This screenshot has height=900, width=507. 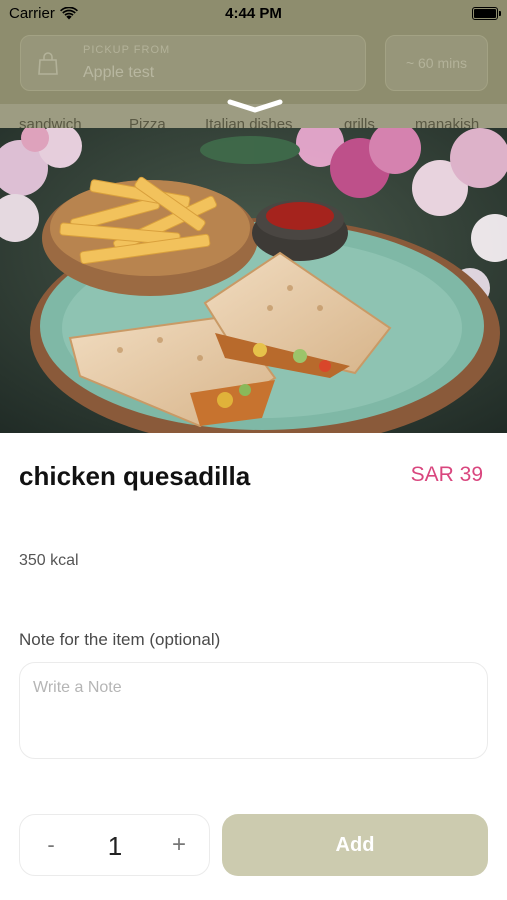 What do you see at coordinates (135, 476) in the screenshot?
I see `item-name: chicken quesadilla` at bounding box center [135, 476].